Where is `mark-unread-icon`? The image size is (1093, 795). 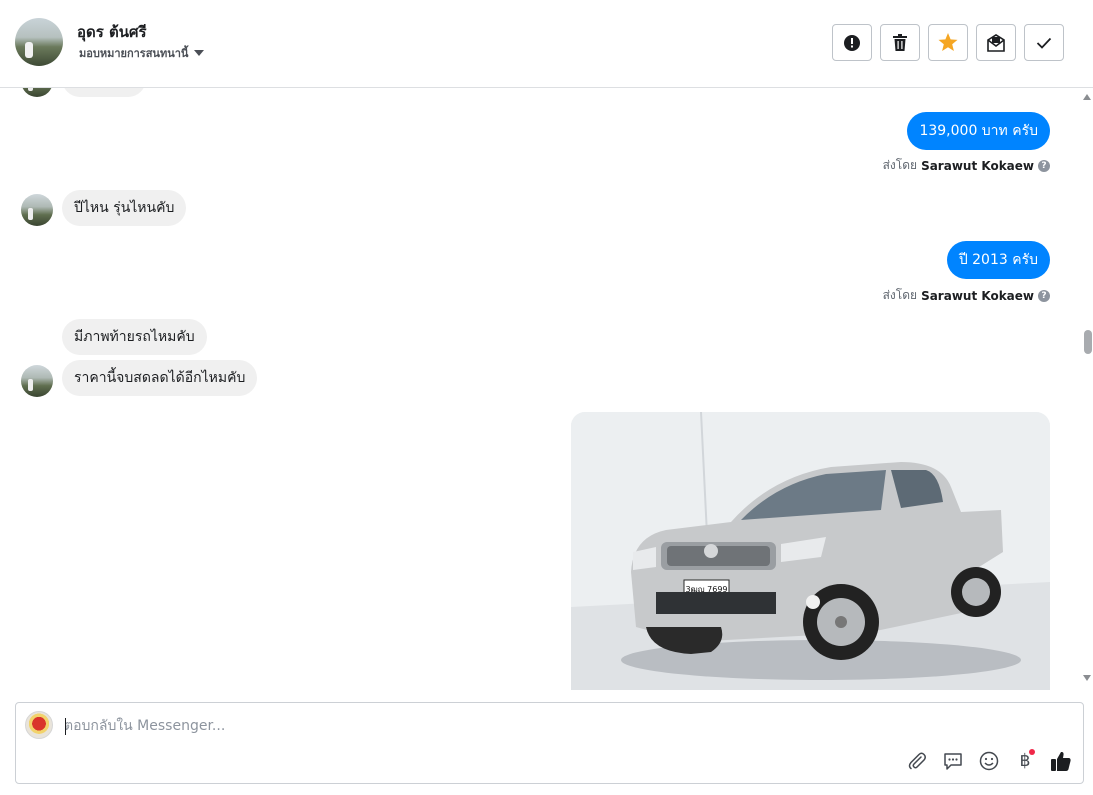 mark-unread-icon is located at coordinates (996, 42).